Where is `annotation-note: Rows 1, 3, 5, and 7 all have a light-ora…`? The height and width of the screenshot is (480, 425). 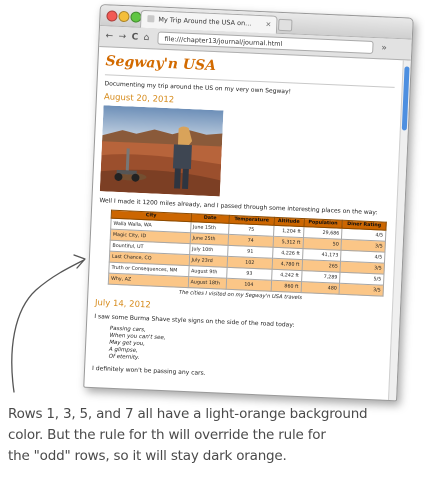 annotation-note: Rows 1, 3, 5, and 7 all have a light-ora… is located at coordinates (213, 435).